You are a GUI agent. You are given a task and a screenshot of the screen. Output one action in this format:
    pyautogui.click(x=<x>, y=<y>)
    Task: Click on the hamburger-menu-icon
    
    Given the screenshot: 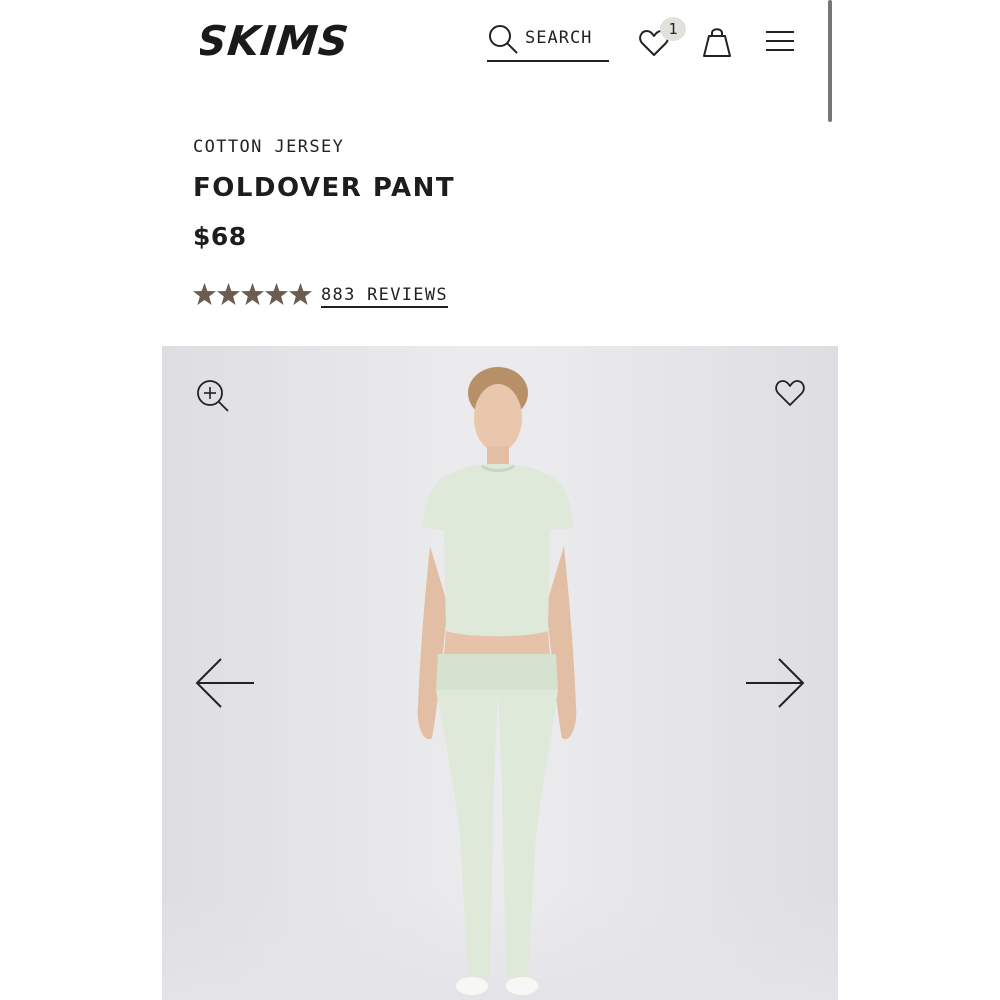 What is the action you would take?
    pyautogui.click(x=780, y=41)
    